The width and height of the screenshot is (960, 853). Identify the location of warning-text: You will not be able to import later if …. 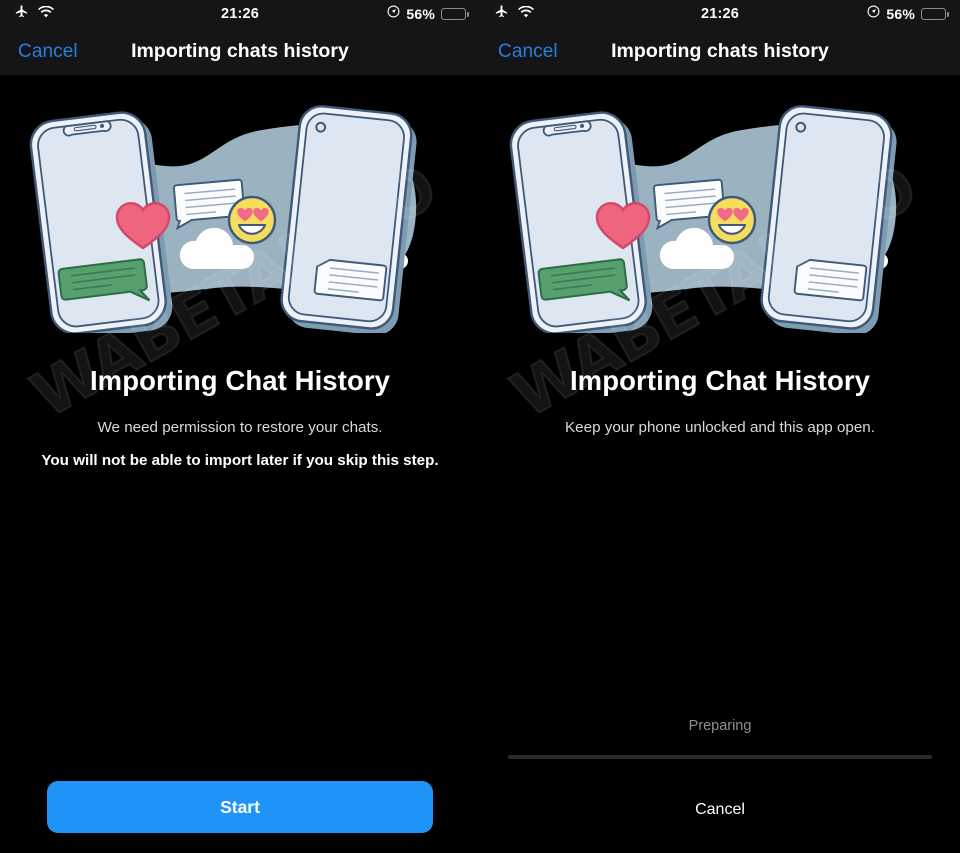
(240, 460).